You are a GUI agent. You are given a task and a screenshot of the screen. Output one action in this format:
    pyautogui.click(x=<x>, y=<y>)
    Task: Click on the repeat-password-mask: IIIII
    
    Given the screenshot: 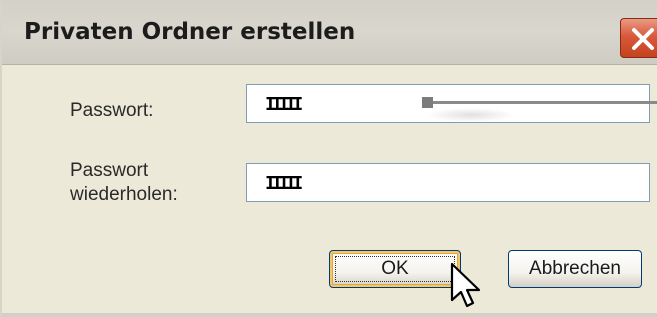 What is the action you would take?
    pyautogui.click(x=284, y=183)
    